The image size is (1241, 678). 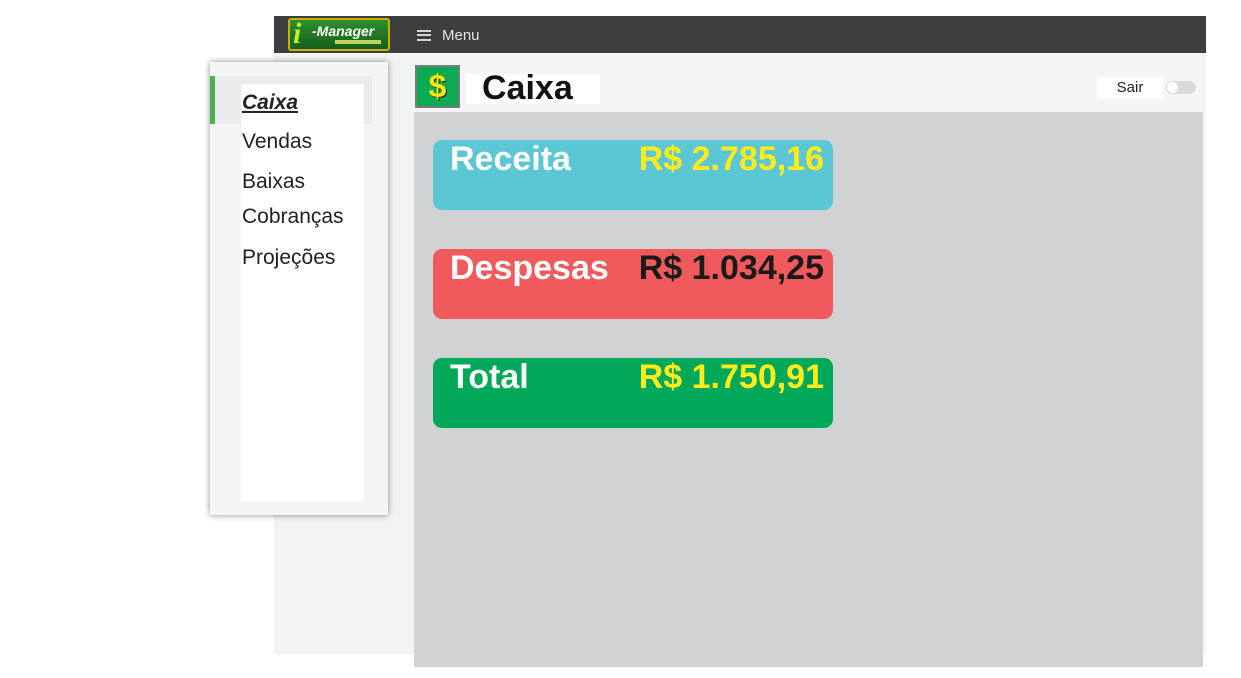 I want to click on logo-letter: i, so click(x=297, y=34).